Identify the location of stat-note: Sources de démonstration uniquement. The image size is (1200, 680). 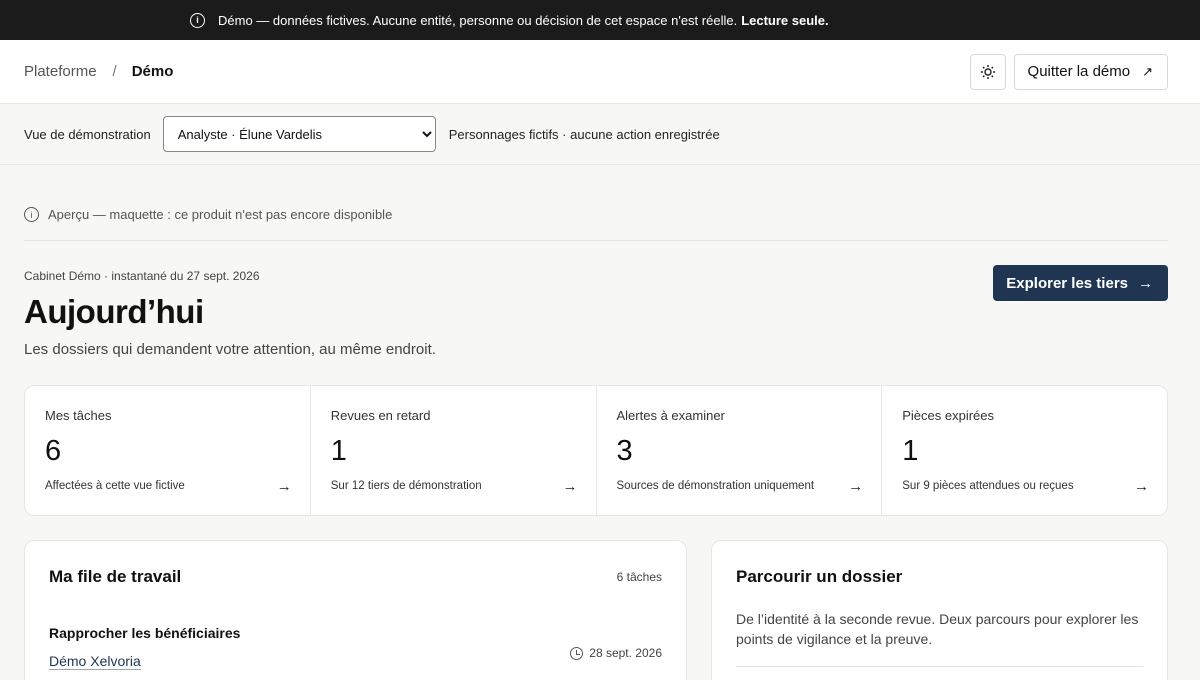
(715, 486).